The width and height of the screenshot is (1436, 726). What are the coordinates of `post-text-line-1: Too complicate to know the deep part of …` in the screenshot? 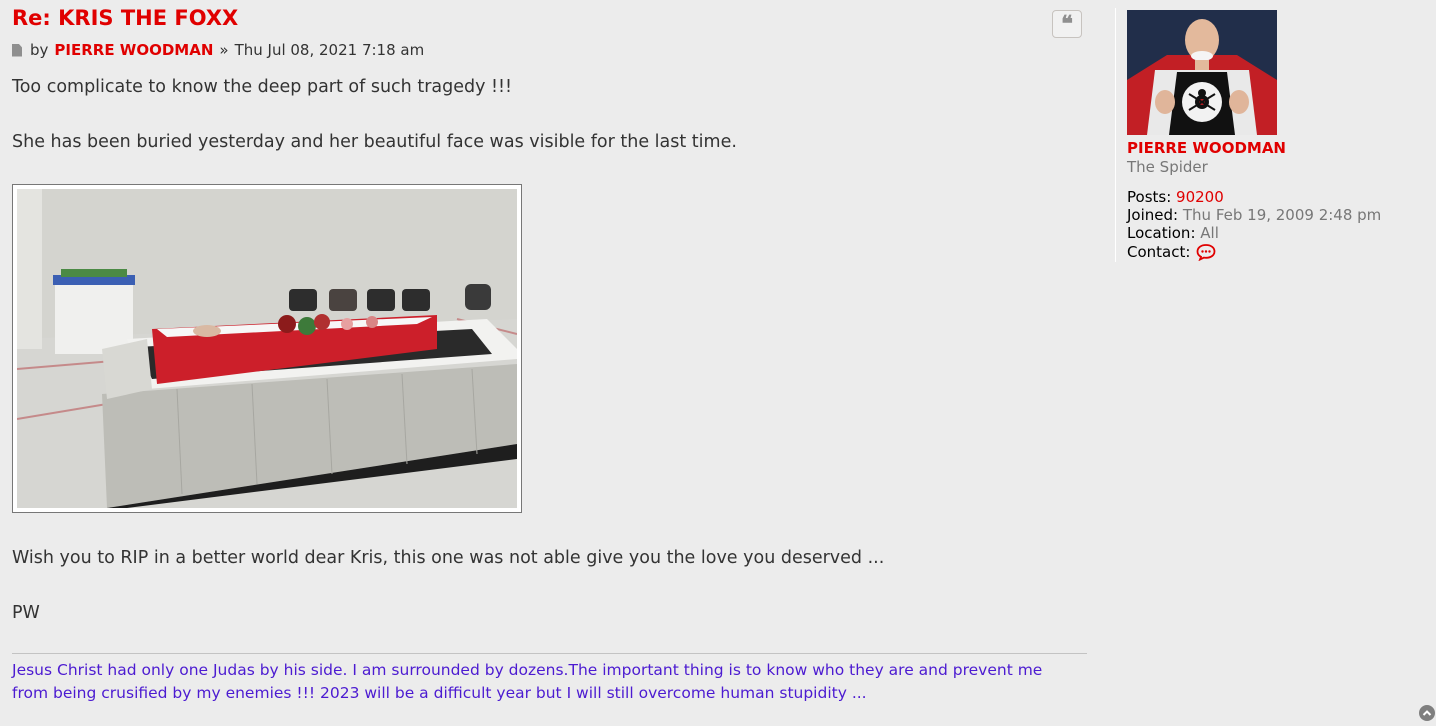 It's located at (262, 87).